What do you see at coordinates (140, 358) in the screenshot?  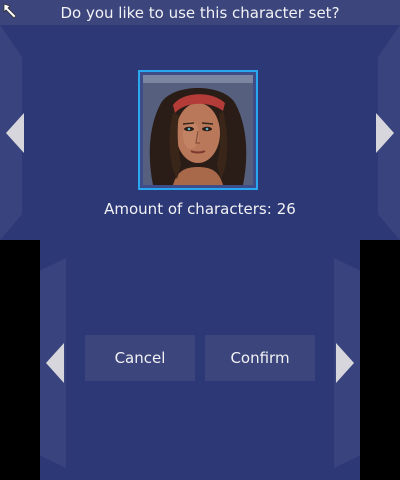 I see `cancel-button: Cancel` at bounding box center [140, 358].